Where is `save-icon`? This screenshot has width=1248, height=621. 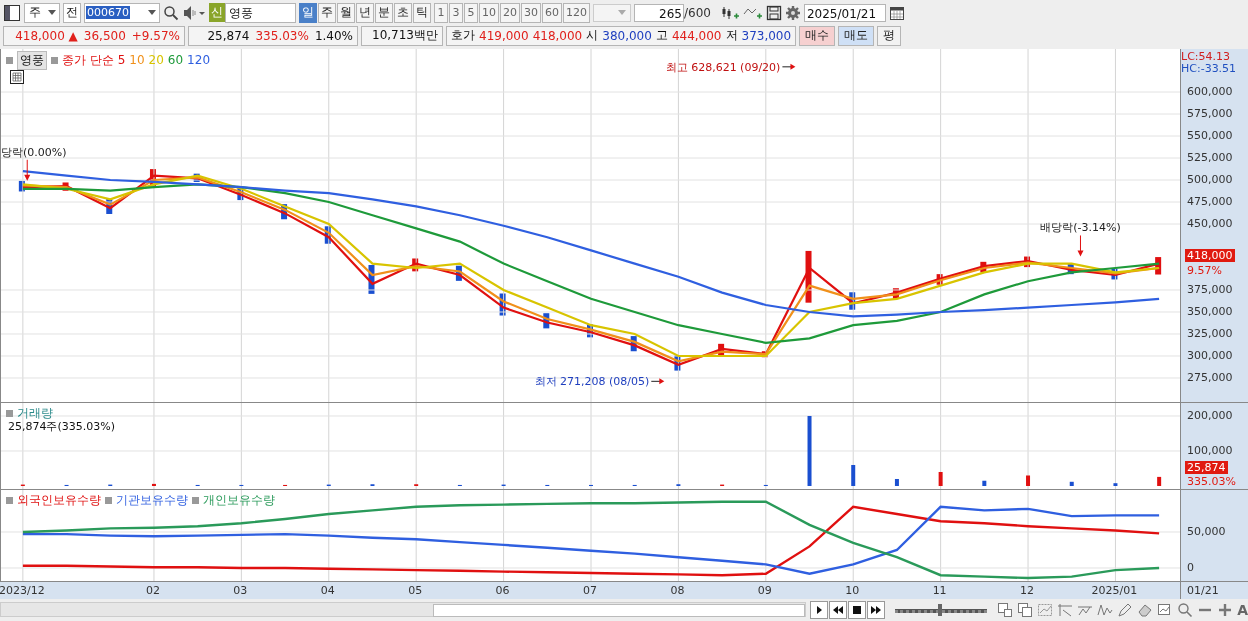 save-icon is located at coordinates (773, 12).